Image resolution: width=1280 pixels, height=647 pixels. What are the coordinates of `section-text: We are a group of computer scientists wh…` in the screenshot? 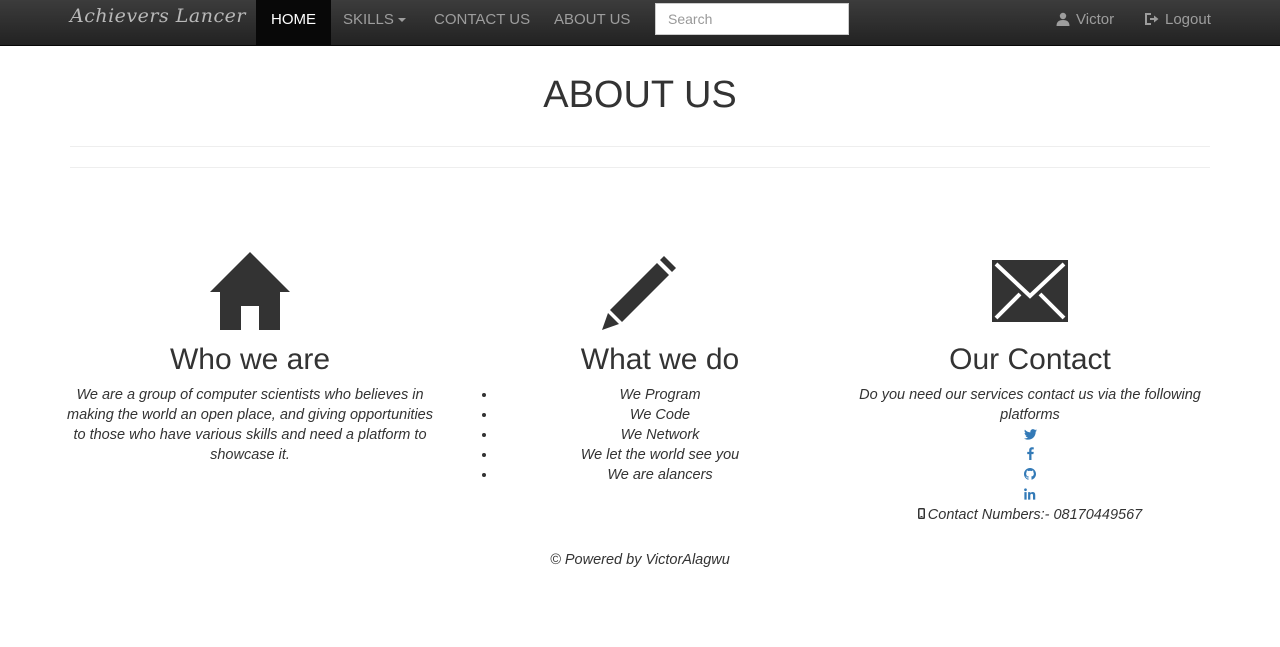 It's located at (250, 425).